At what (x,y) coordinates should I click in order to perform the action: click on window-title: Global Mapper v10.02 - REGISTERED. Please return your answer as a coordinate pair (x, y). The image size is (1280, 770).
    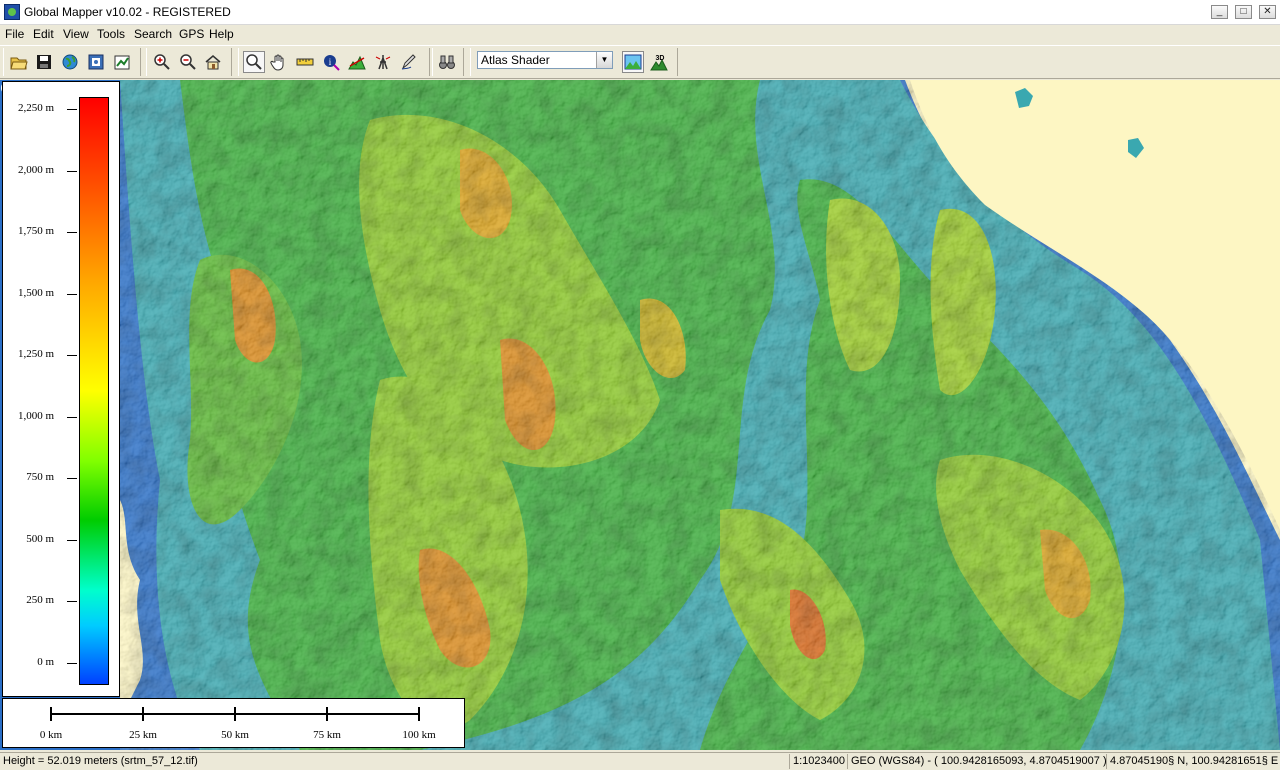
    Looking at the image, I should click on (127, 12).